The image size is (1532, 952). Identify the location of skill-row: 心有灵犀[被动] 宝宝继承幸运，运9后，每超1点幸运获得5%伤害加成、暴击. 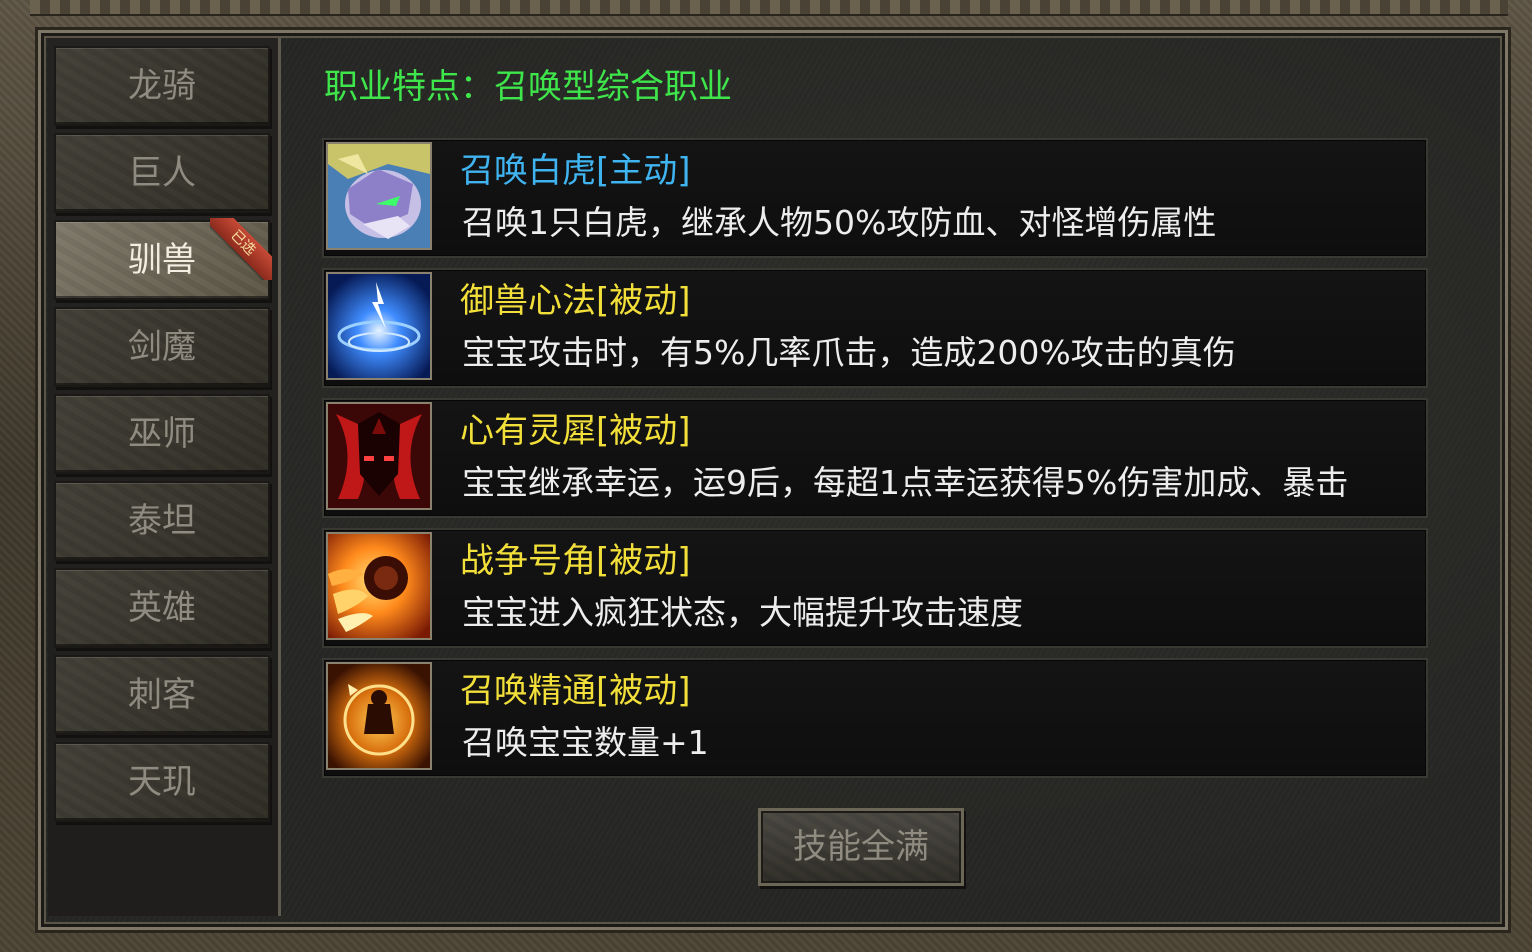
(875, 458).